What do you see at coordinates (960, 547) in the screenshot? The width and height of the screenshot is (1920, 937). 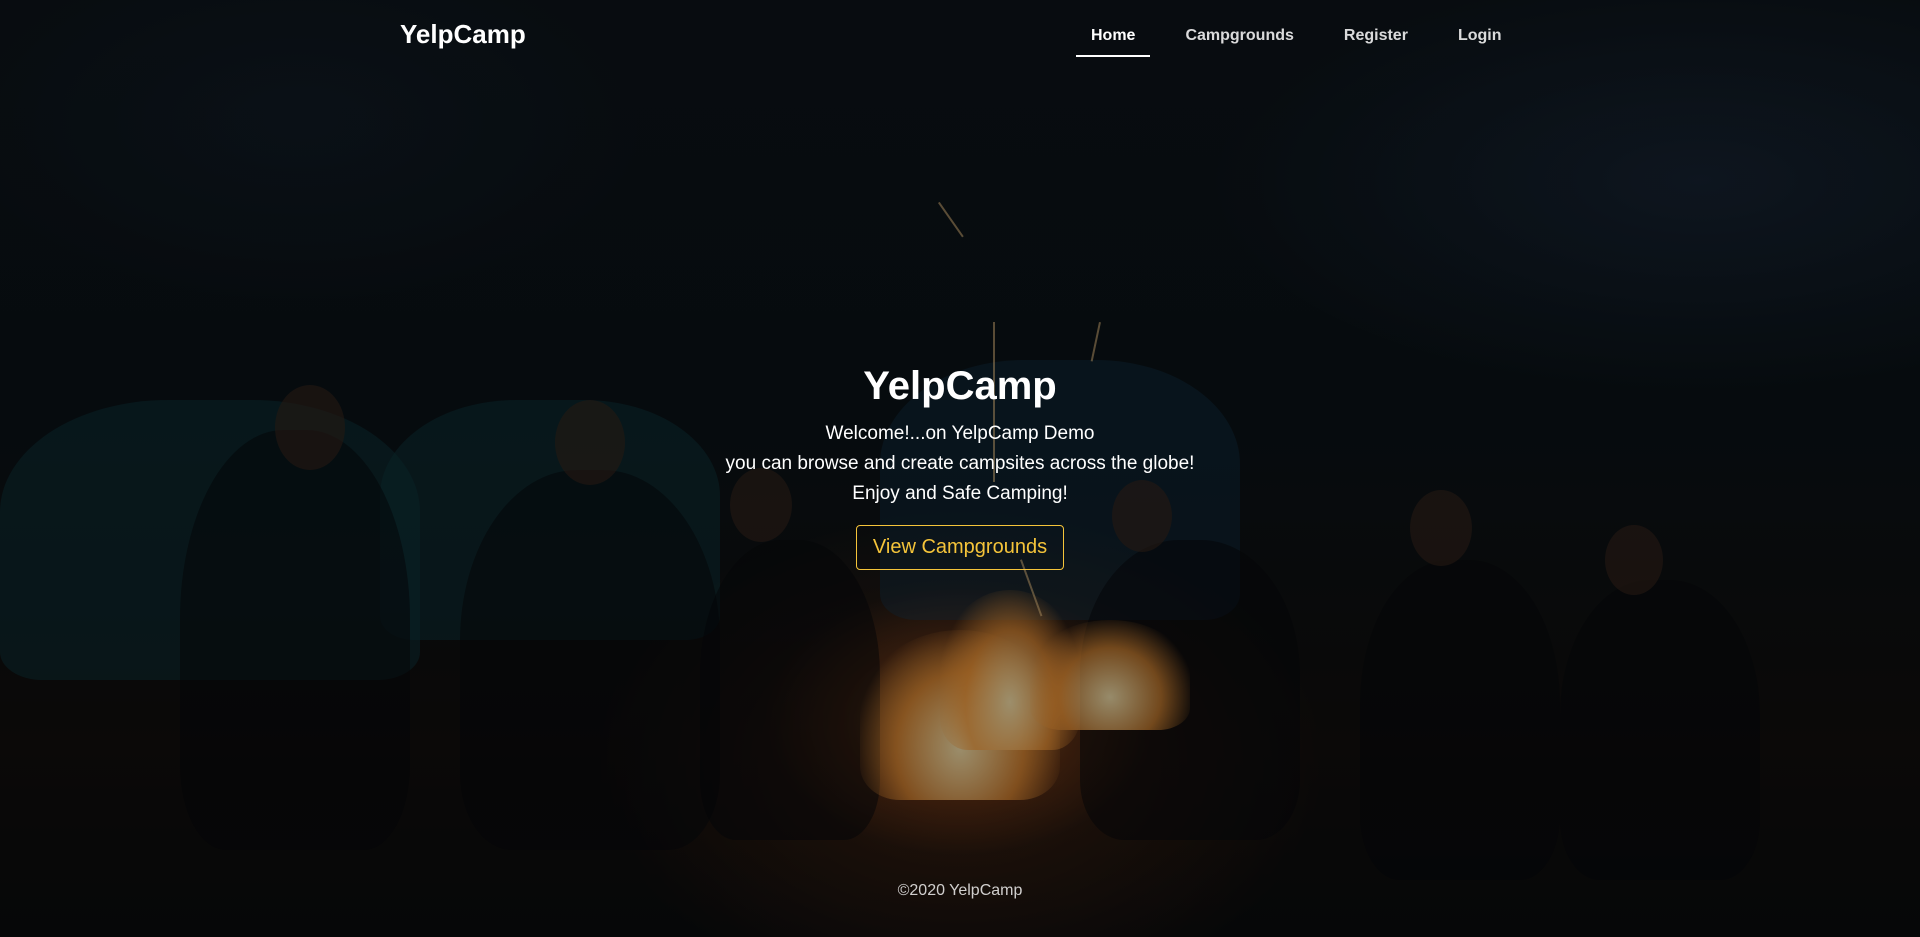 I see `view-campgrounds-button: View Campgrounds` at bounding box center [960, 547].